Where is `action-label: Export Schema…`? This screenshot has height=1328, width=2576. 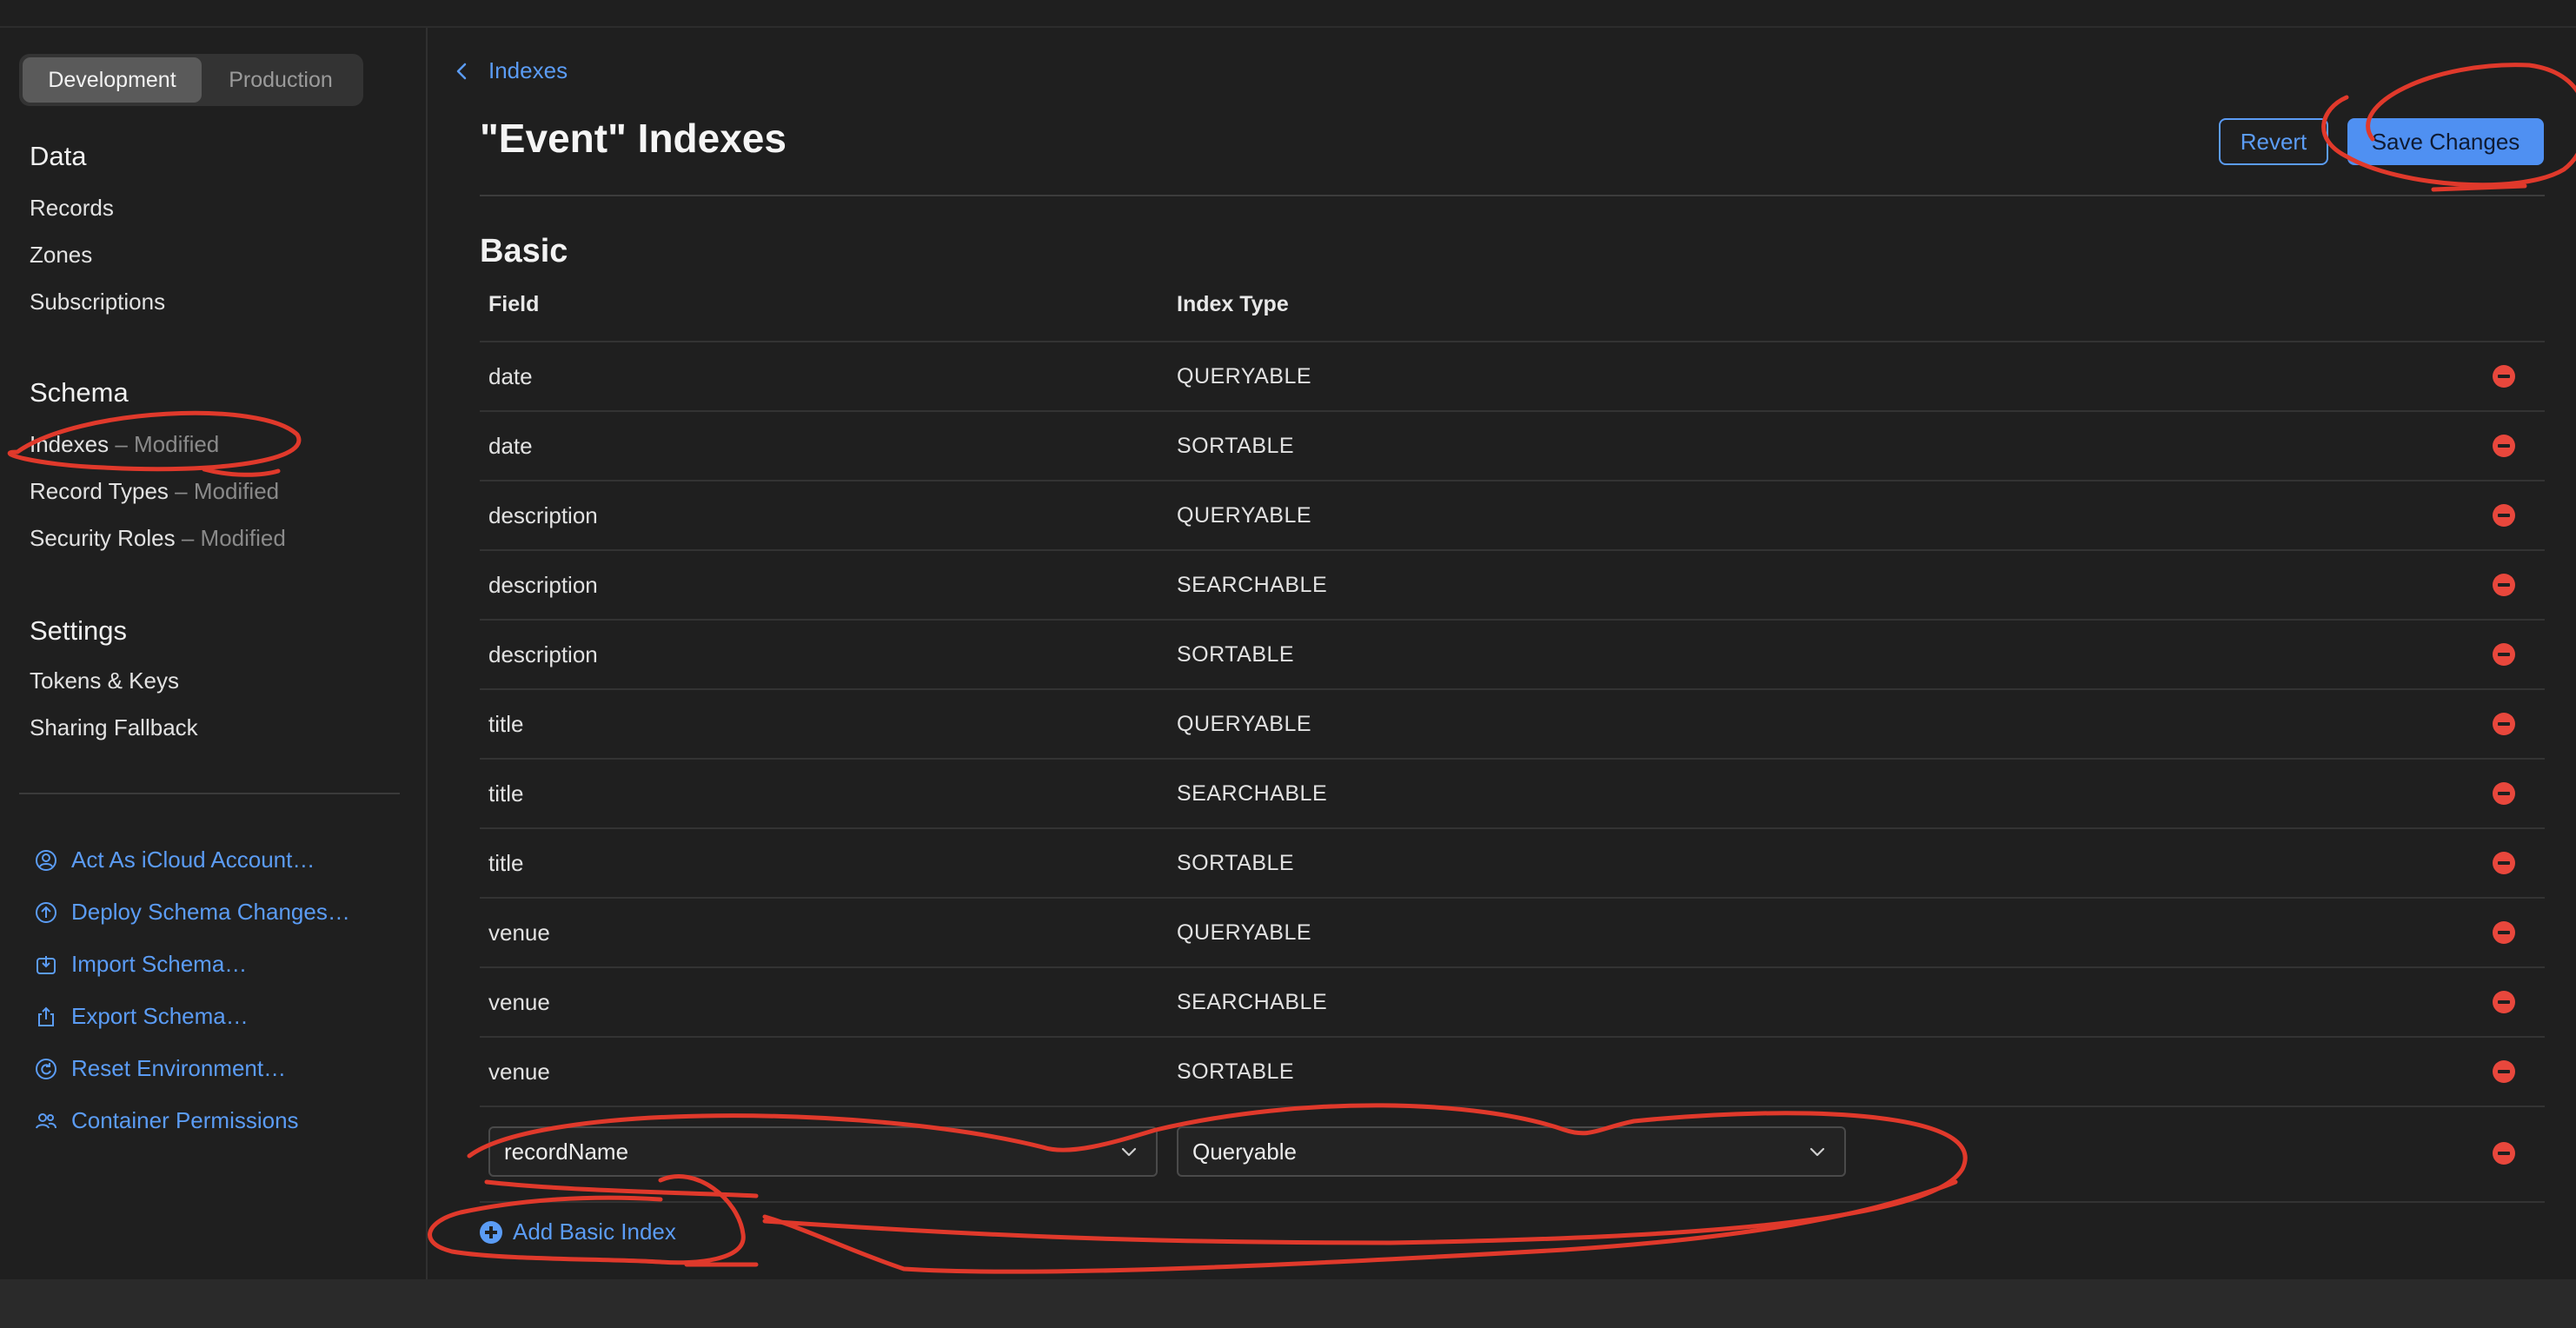
action-label: Export Schema… is located at coordinates (160, 1016).